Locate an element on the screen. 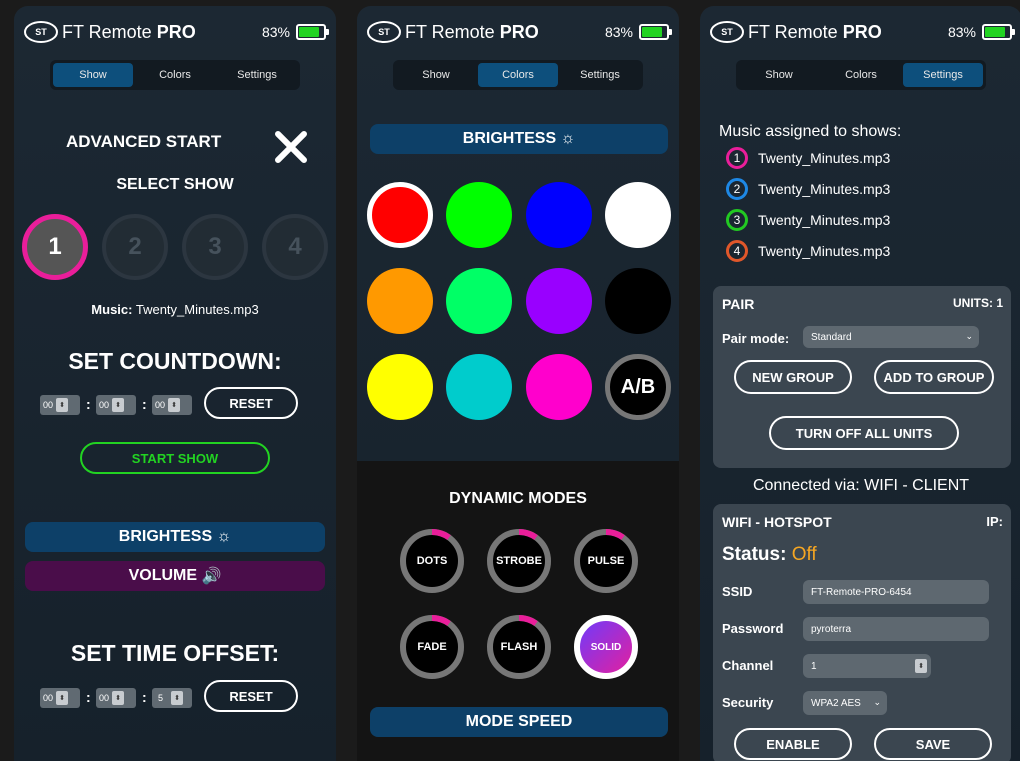  color-swatch-orange is located at coordinates (400, 301).